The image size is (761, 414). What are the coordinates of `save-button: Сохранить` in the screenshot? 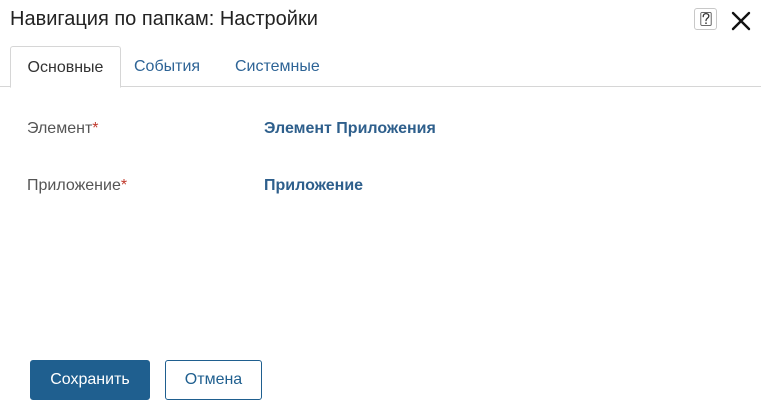 It's located at (90, 380).